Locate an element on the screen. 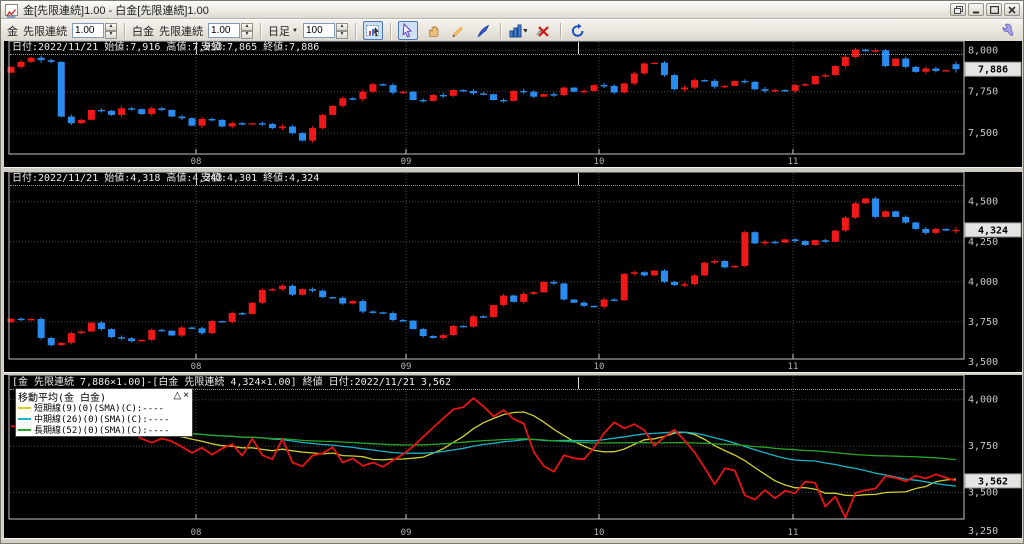 Image resolution: width=1024 pixels, height=544 pixels. y-axis-label: 7,500 is located at coordinates (983, 133).